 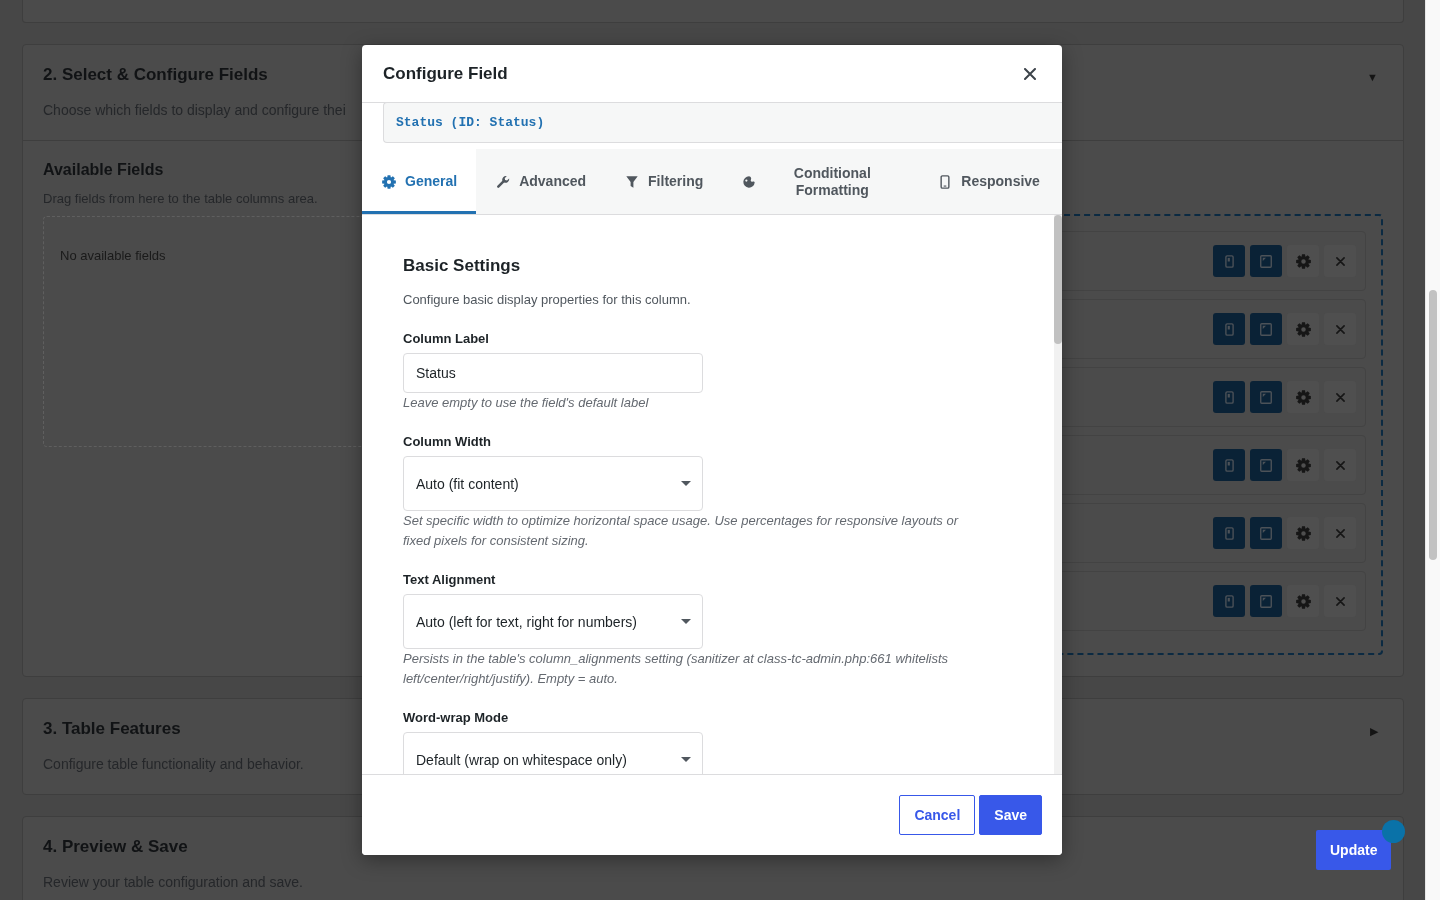 What do you see at coordinates (450, 580) in the screenshot?
I see `field-label: Text Alignment` at bounding box center [450, 580].